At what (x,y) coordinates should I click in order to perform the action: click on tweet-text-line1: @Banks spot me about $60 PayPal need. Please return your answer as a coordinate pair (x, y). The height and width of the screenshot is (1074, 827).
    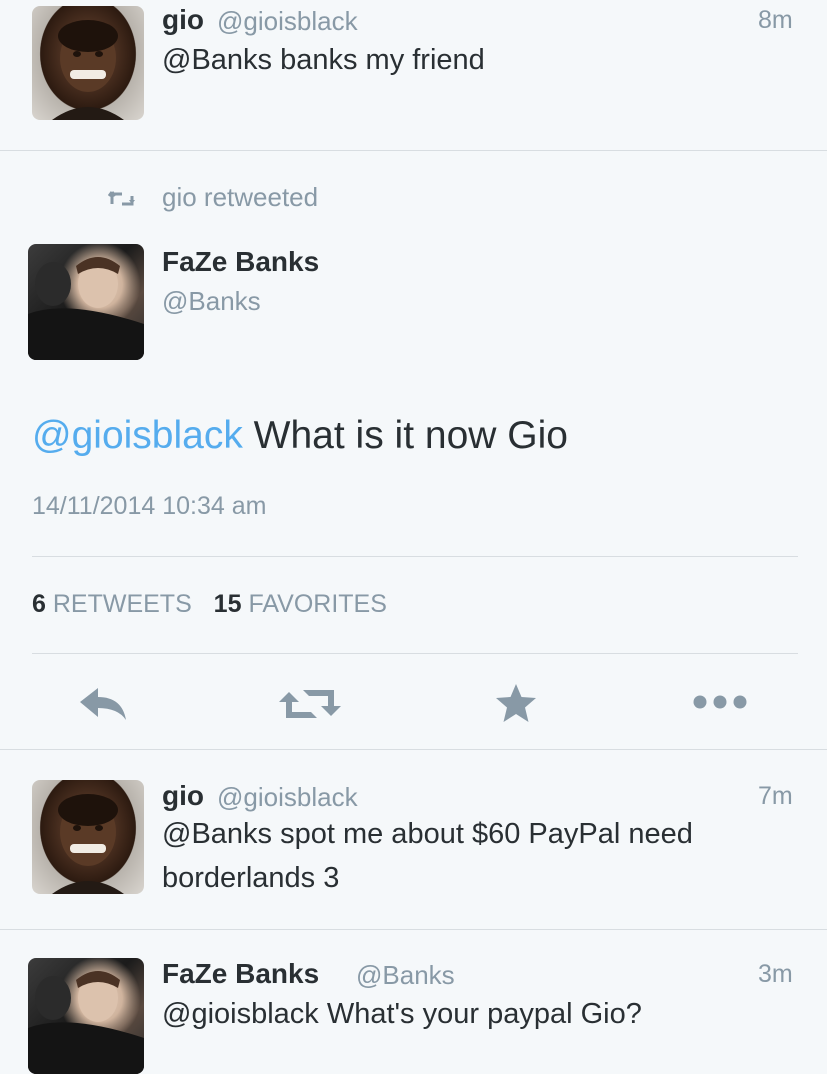
    Looking at the image, I should click on (427, 834).